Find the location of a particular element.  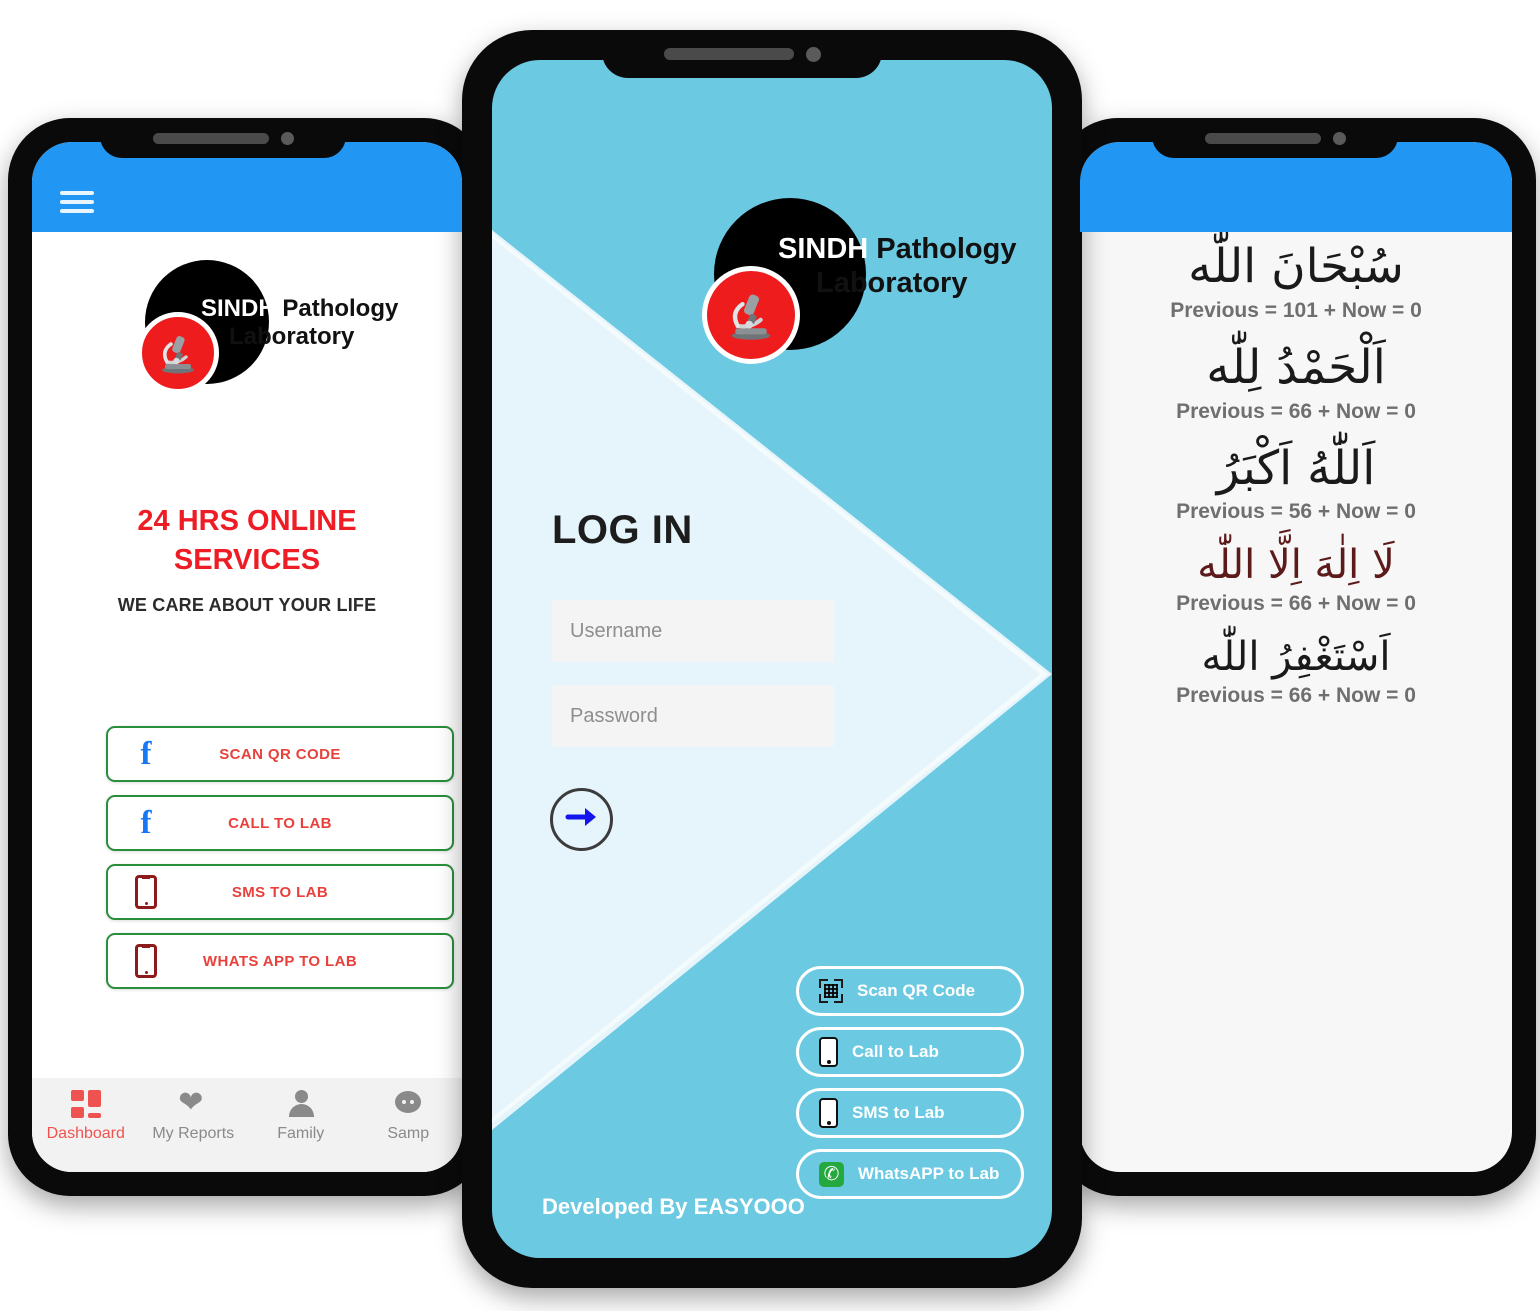

center-phone-notch is located at coordinates (742, 54).